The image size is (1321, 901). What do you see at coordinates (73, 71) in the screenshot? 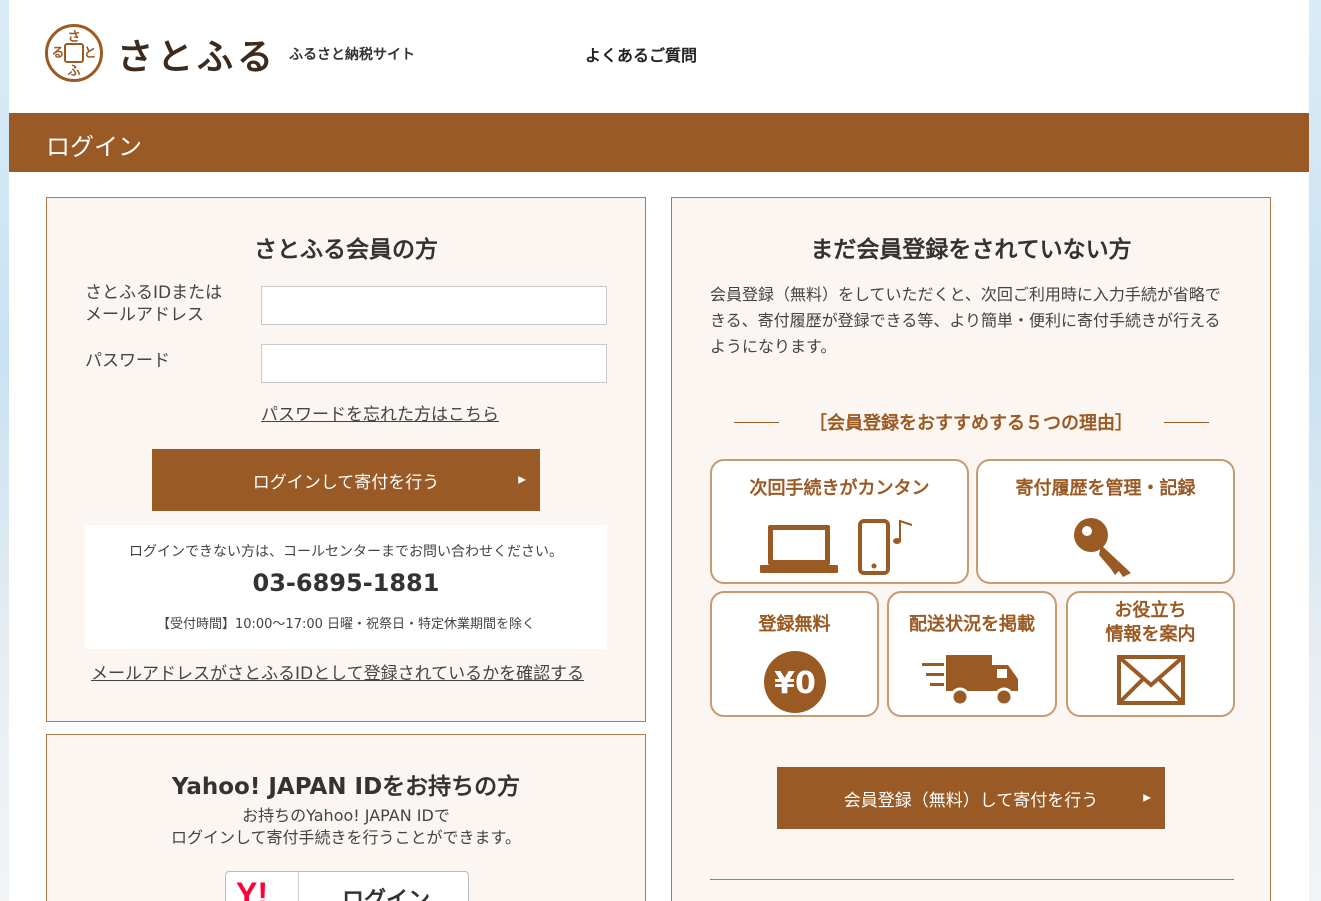
I see `logo-seal-char-fu: ふ` at bounding box center [73, 71].